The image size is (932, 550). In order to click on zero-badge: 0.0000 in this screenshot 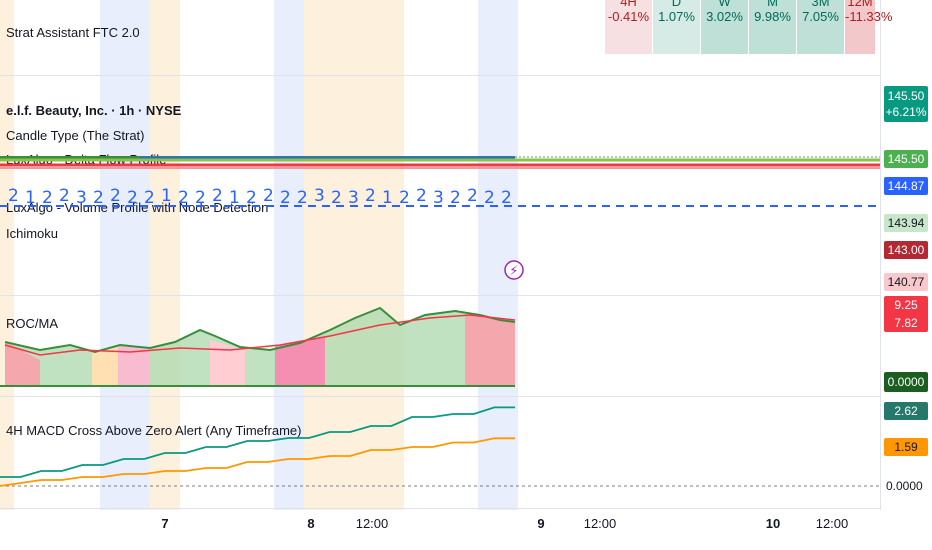, I will do `click(906, 382)`.